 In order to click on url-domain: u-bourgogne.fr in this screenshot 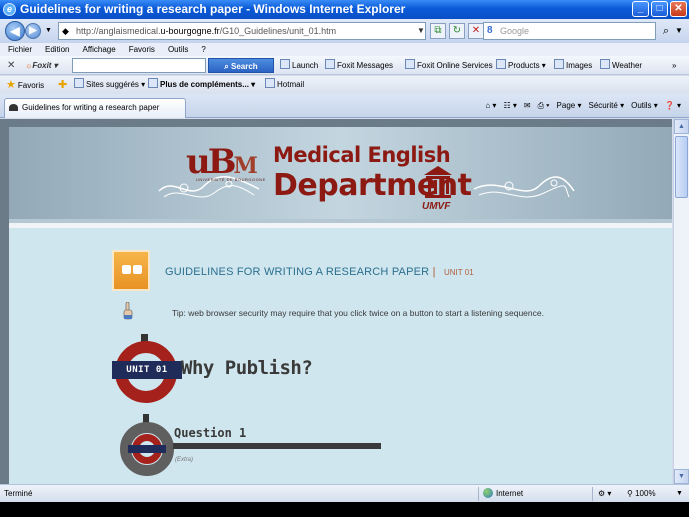, I will do `click(190, 31)`.